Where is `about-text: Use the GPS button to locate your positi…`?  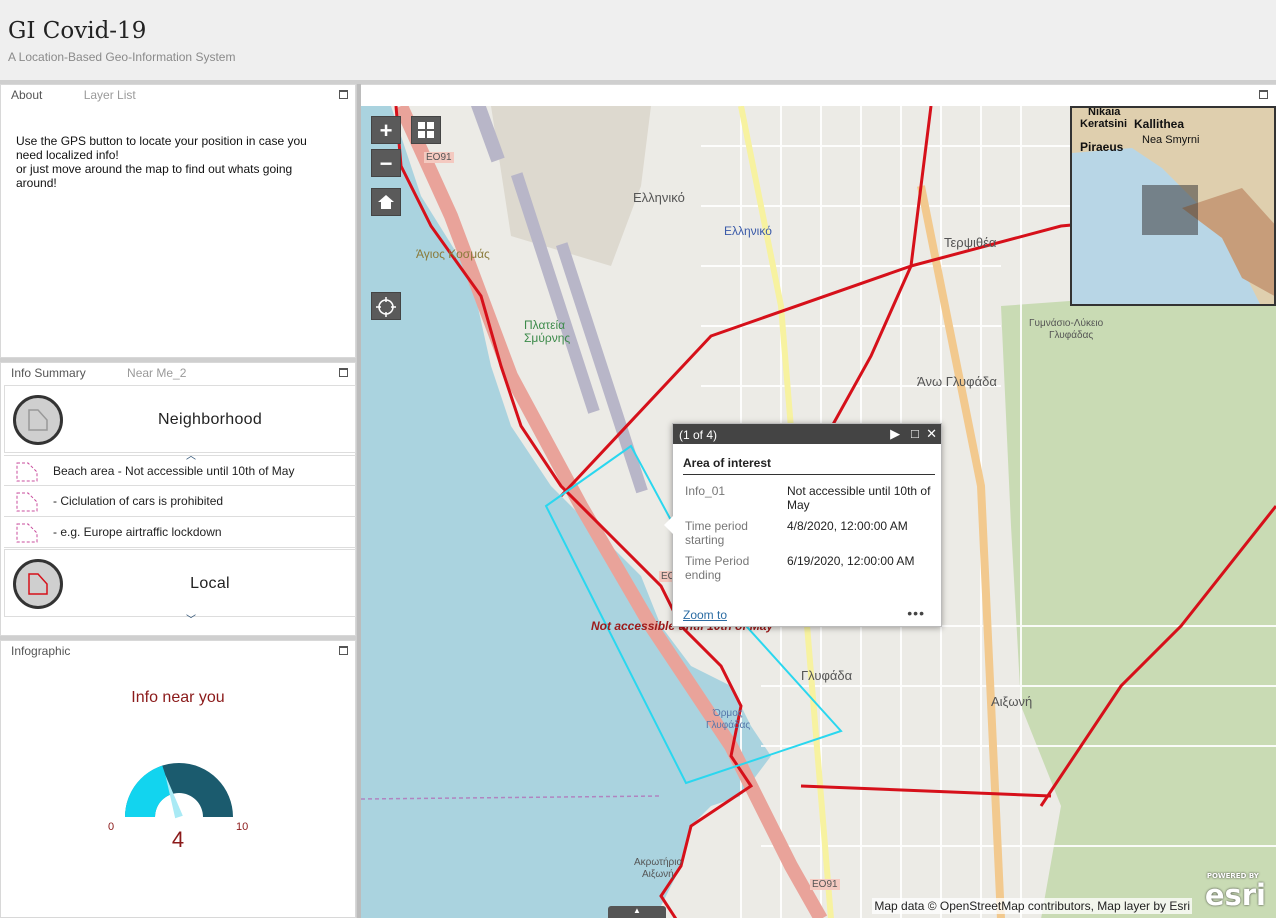 about-text: Use the GPS button to locate your positi… is located at coordinates (176, 162).